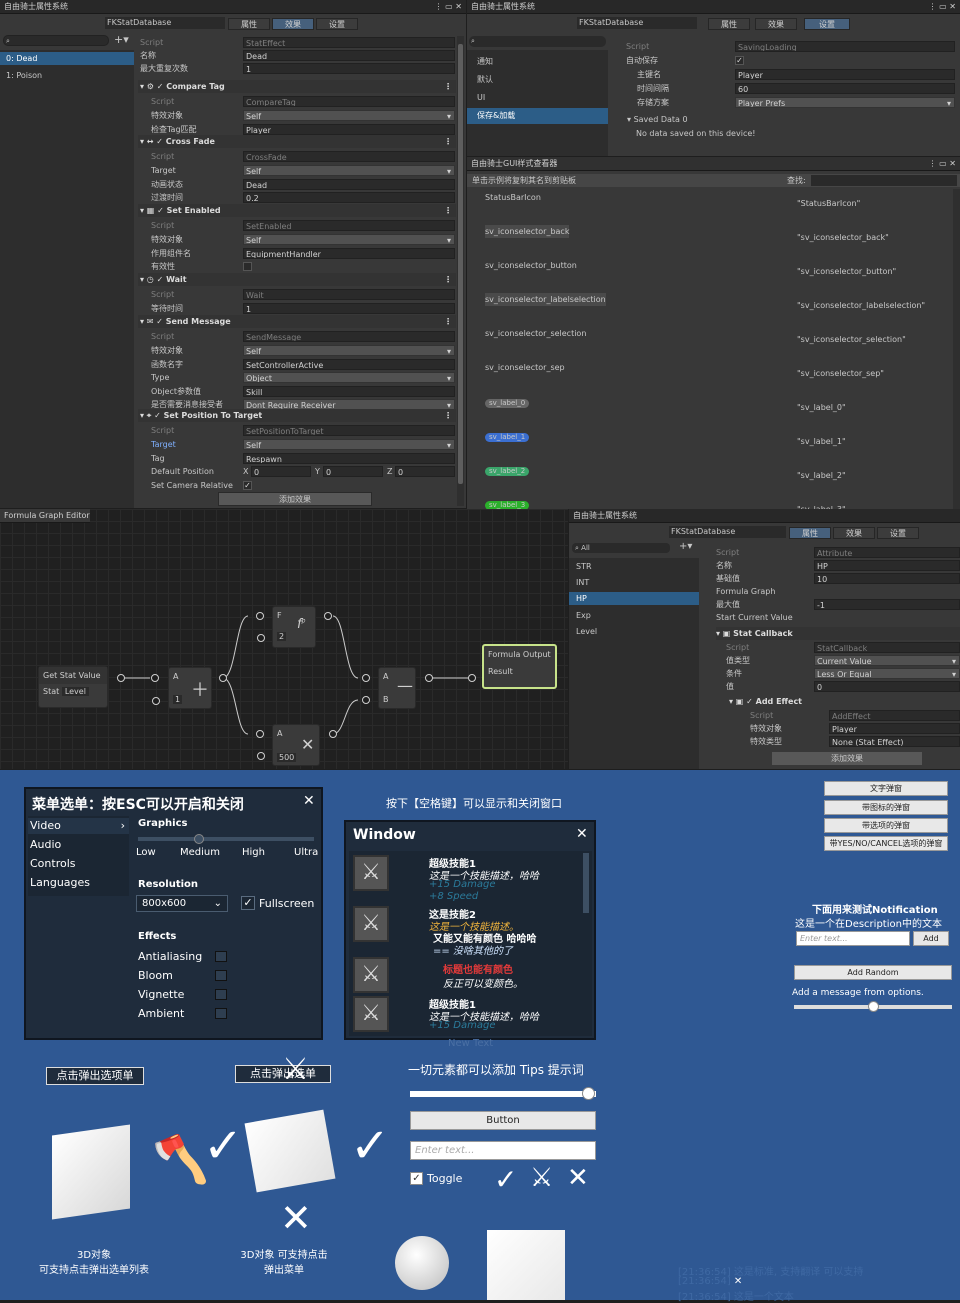  Describe the element at coordinates (294, 627) in the screenshot. I see `power-node: F fp 2` at that location.